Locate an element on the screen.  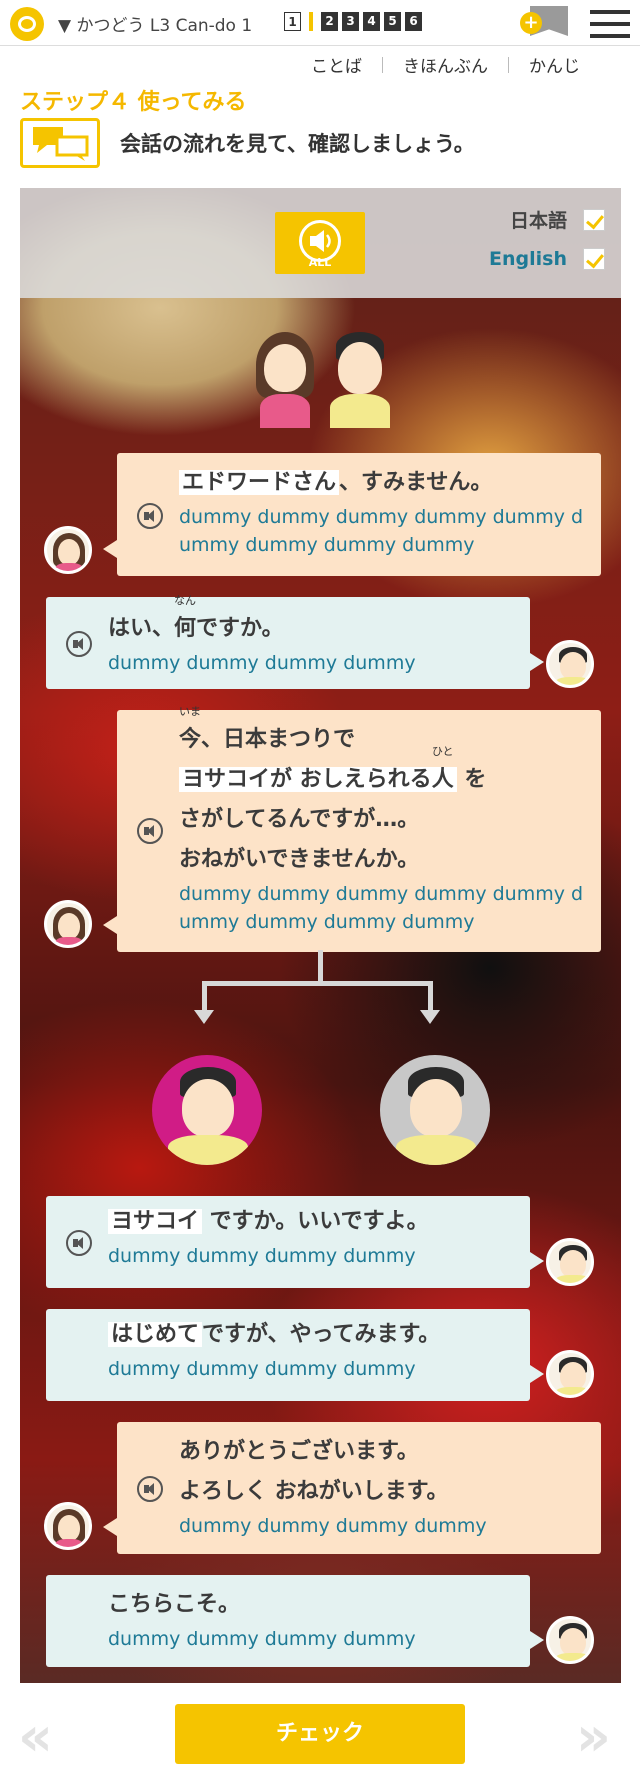
kanji: 何 is located at coordinates (185, 628).